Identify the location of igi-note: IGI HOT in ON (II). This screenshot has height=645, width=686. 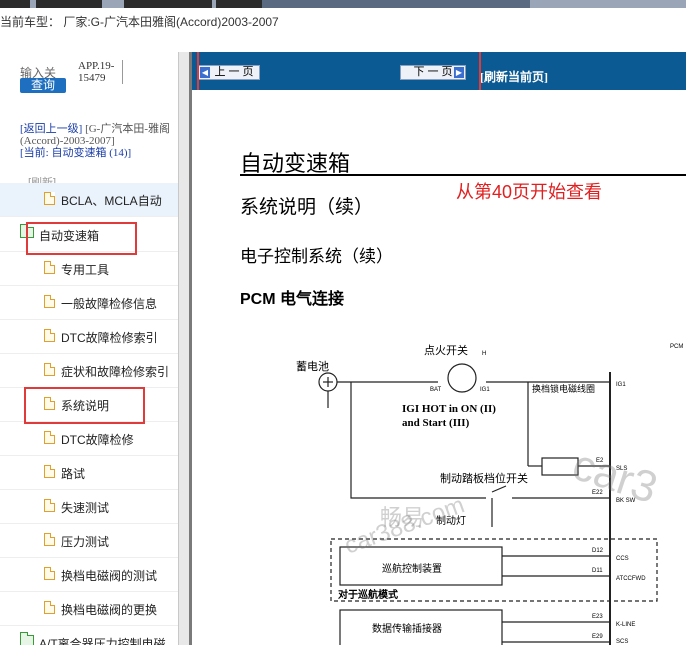
(449, 409).